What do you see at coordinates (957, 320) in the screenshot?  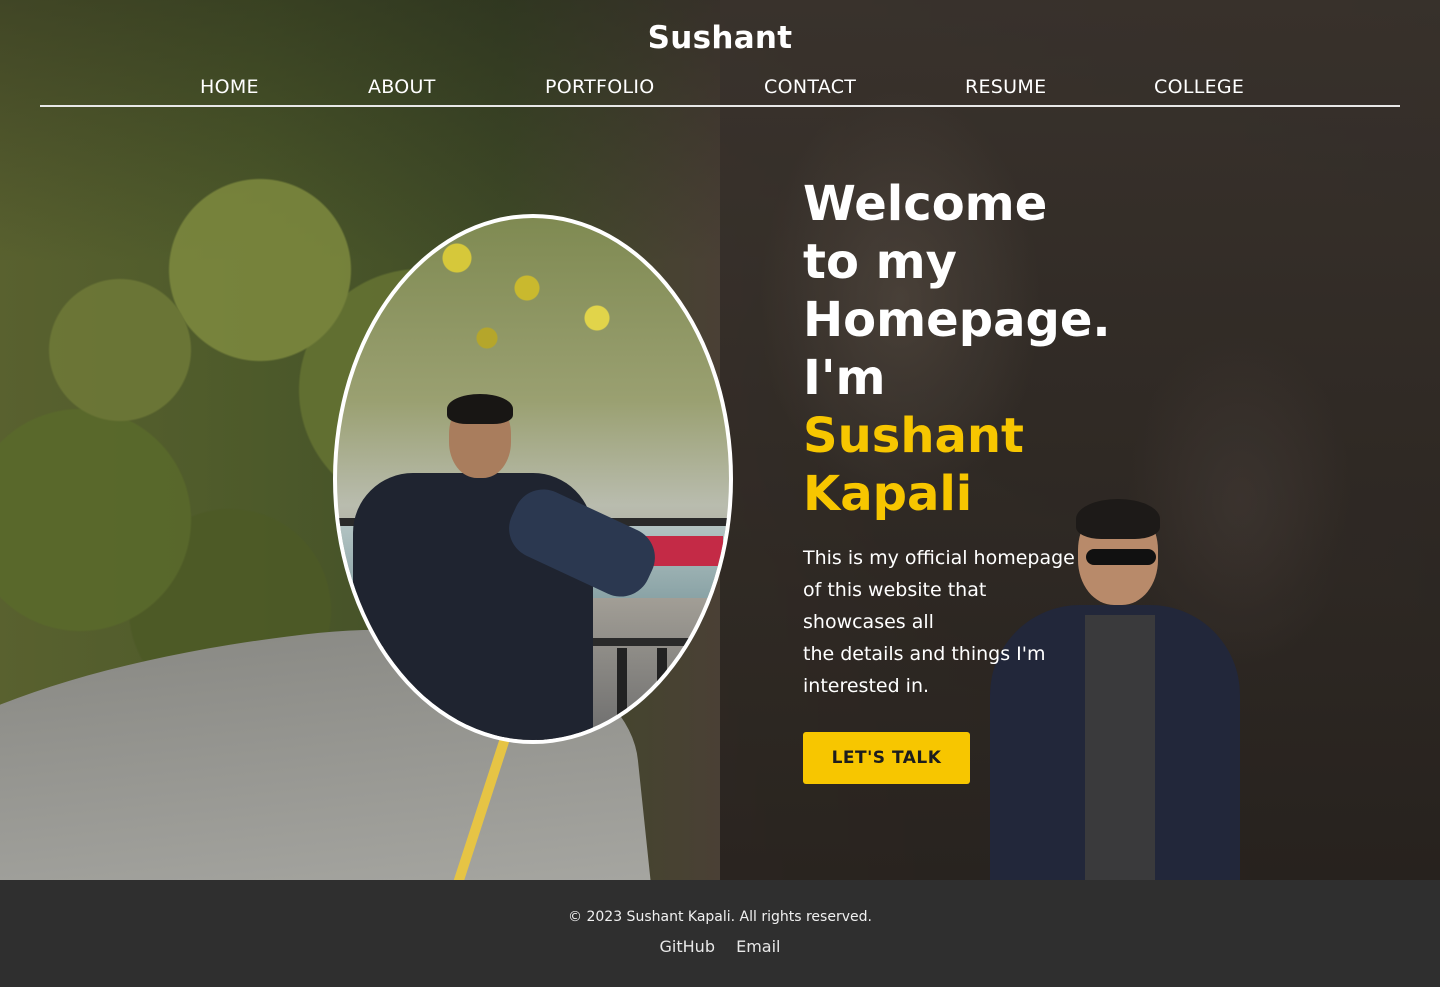 I see `headline-line: Homepage.` at bounding box center [957, 320].